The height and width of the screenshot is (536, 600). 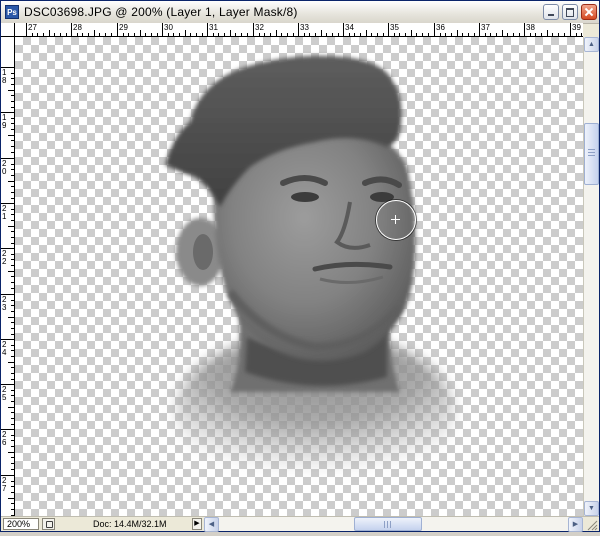 I want to click on ruler-label: 2 7, so click(x=4, y=484).